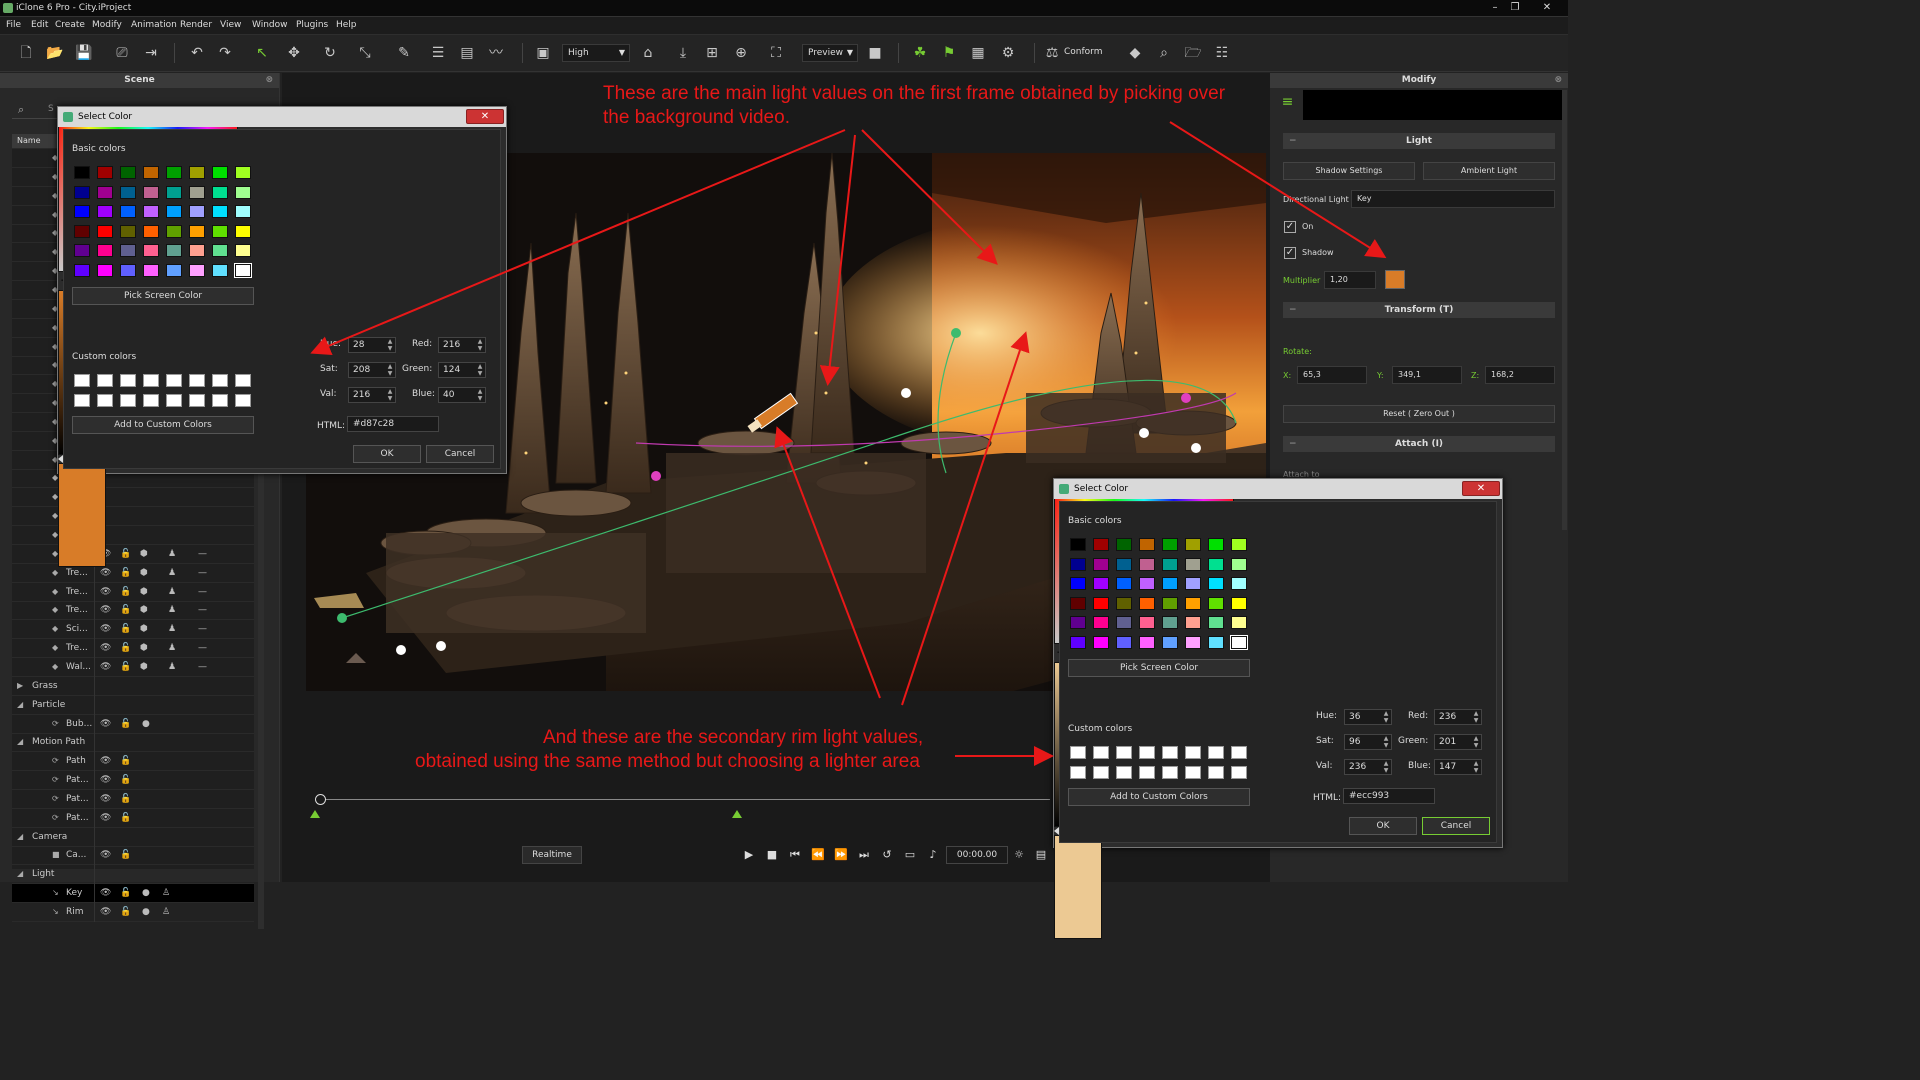  Describe the element at coordinates (578, 242) in the screenshot. I see `arrow-to-dialog1` at that location.